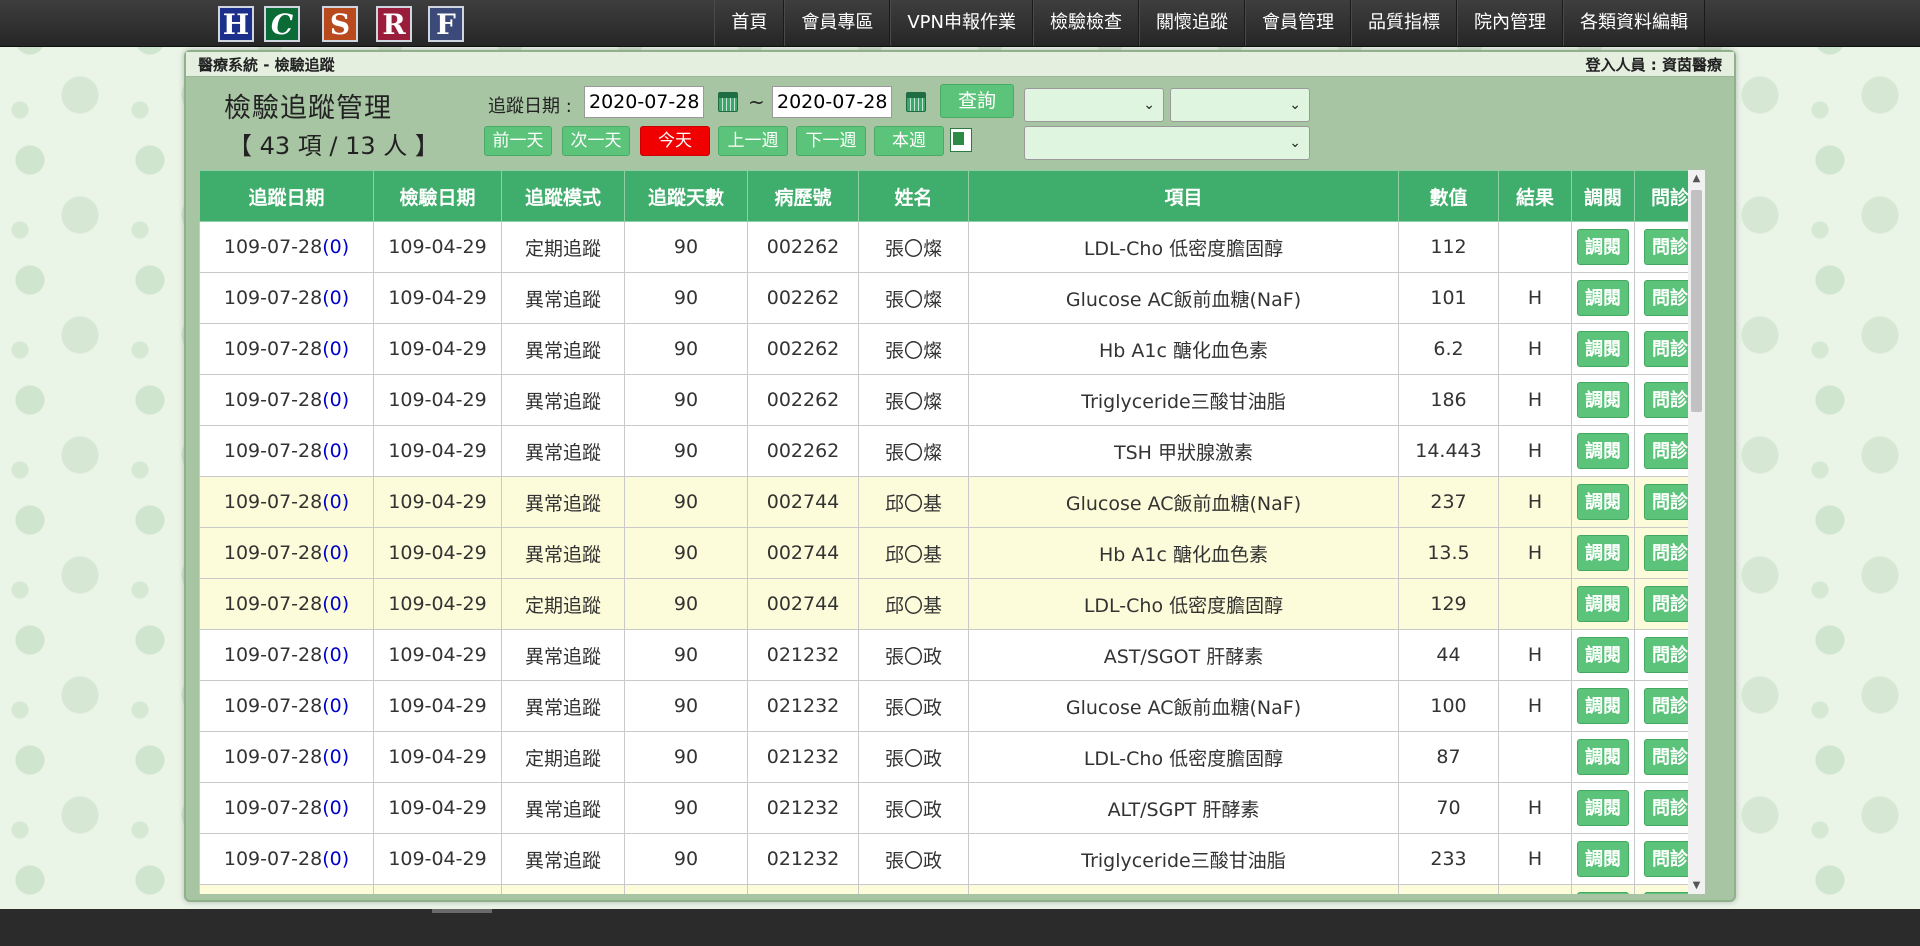  I want to click on this-week-button: 本週, so click(909, 141).